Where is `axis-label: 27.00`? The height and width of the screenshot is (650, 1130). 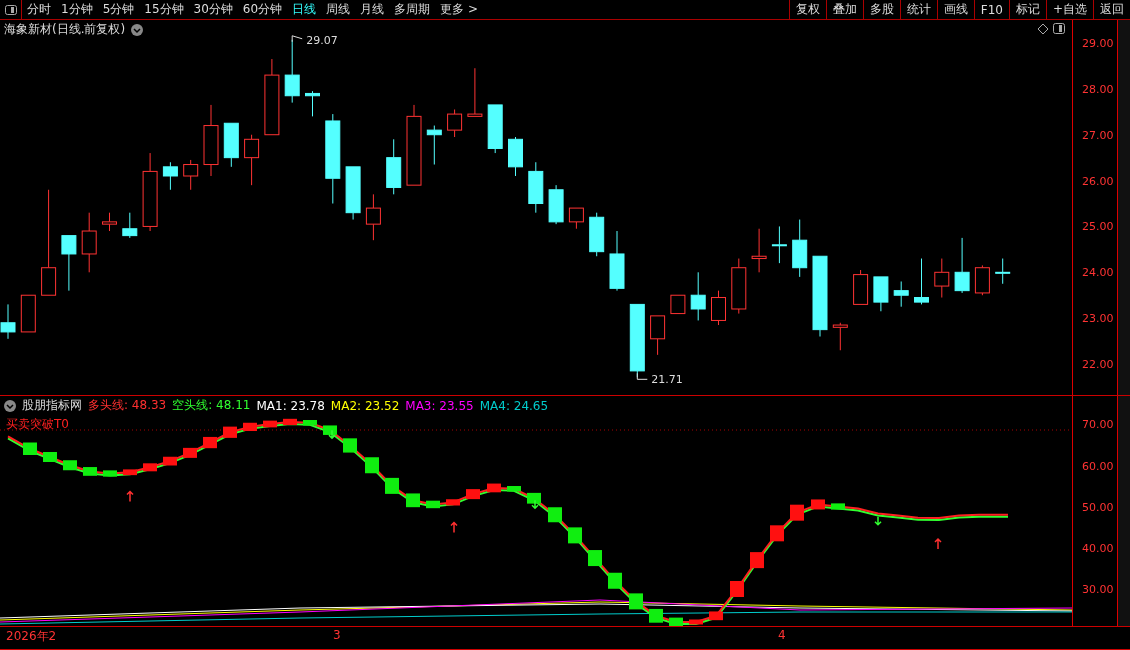
axis-label: 27.00 is located at coordinates (1098, 135).